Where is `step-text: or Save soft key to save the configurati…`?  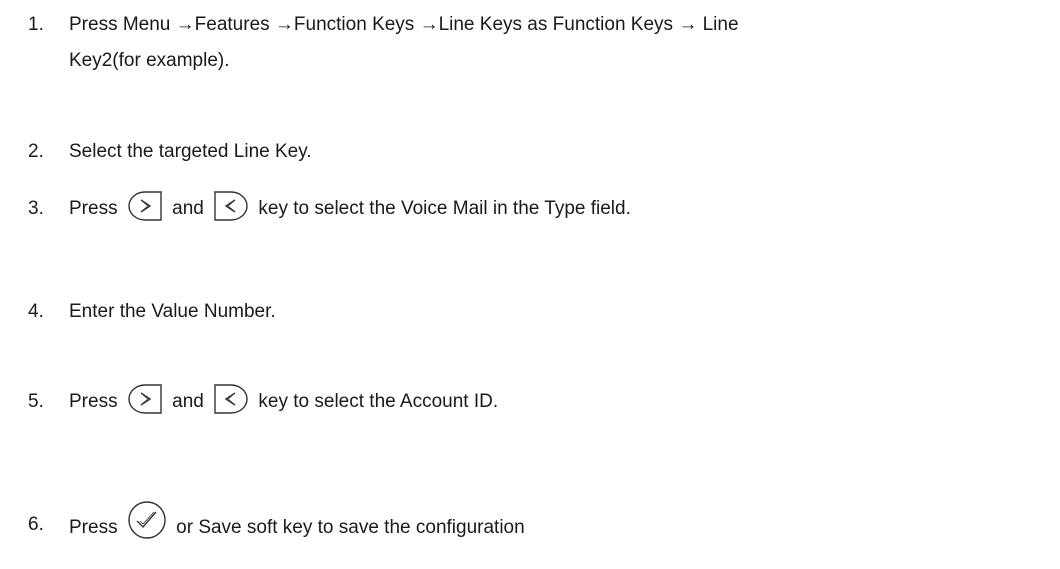
step-text: or Save soft key to save the configurati… is located at coordinates (350, 528).